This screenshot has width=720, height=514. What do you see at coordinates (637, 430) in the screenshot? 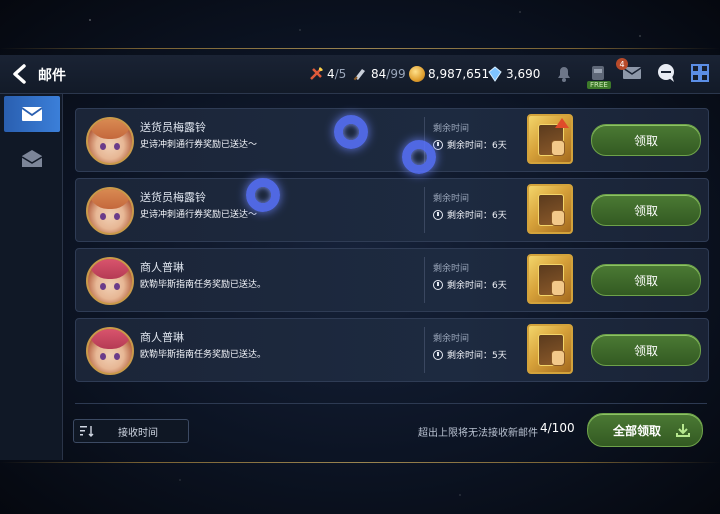
I see `claim-all-label: 全部领取` at bounding box center [637, 430].